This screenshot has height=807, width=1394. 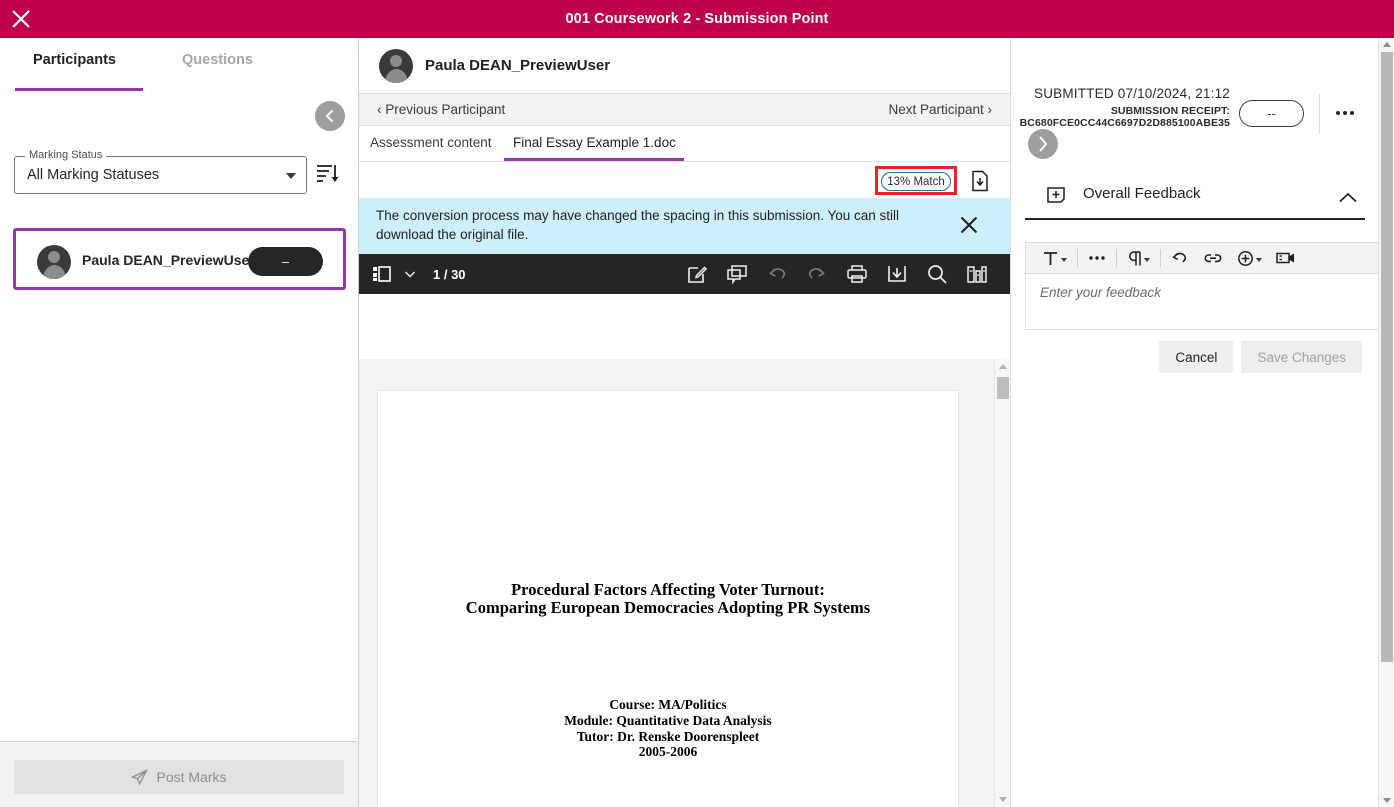 I want to click on page-title: 001 Coursework 2 - Submission Point, so click(x=697, y=19).